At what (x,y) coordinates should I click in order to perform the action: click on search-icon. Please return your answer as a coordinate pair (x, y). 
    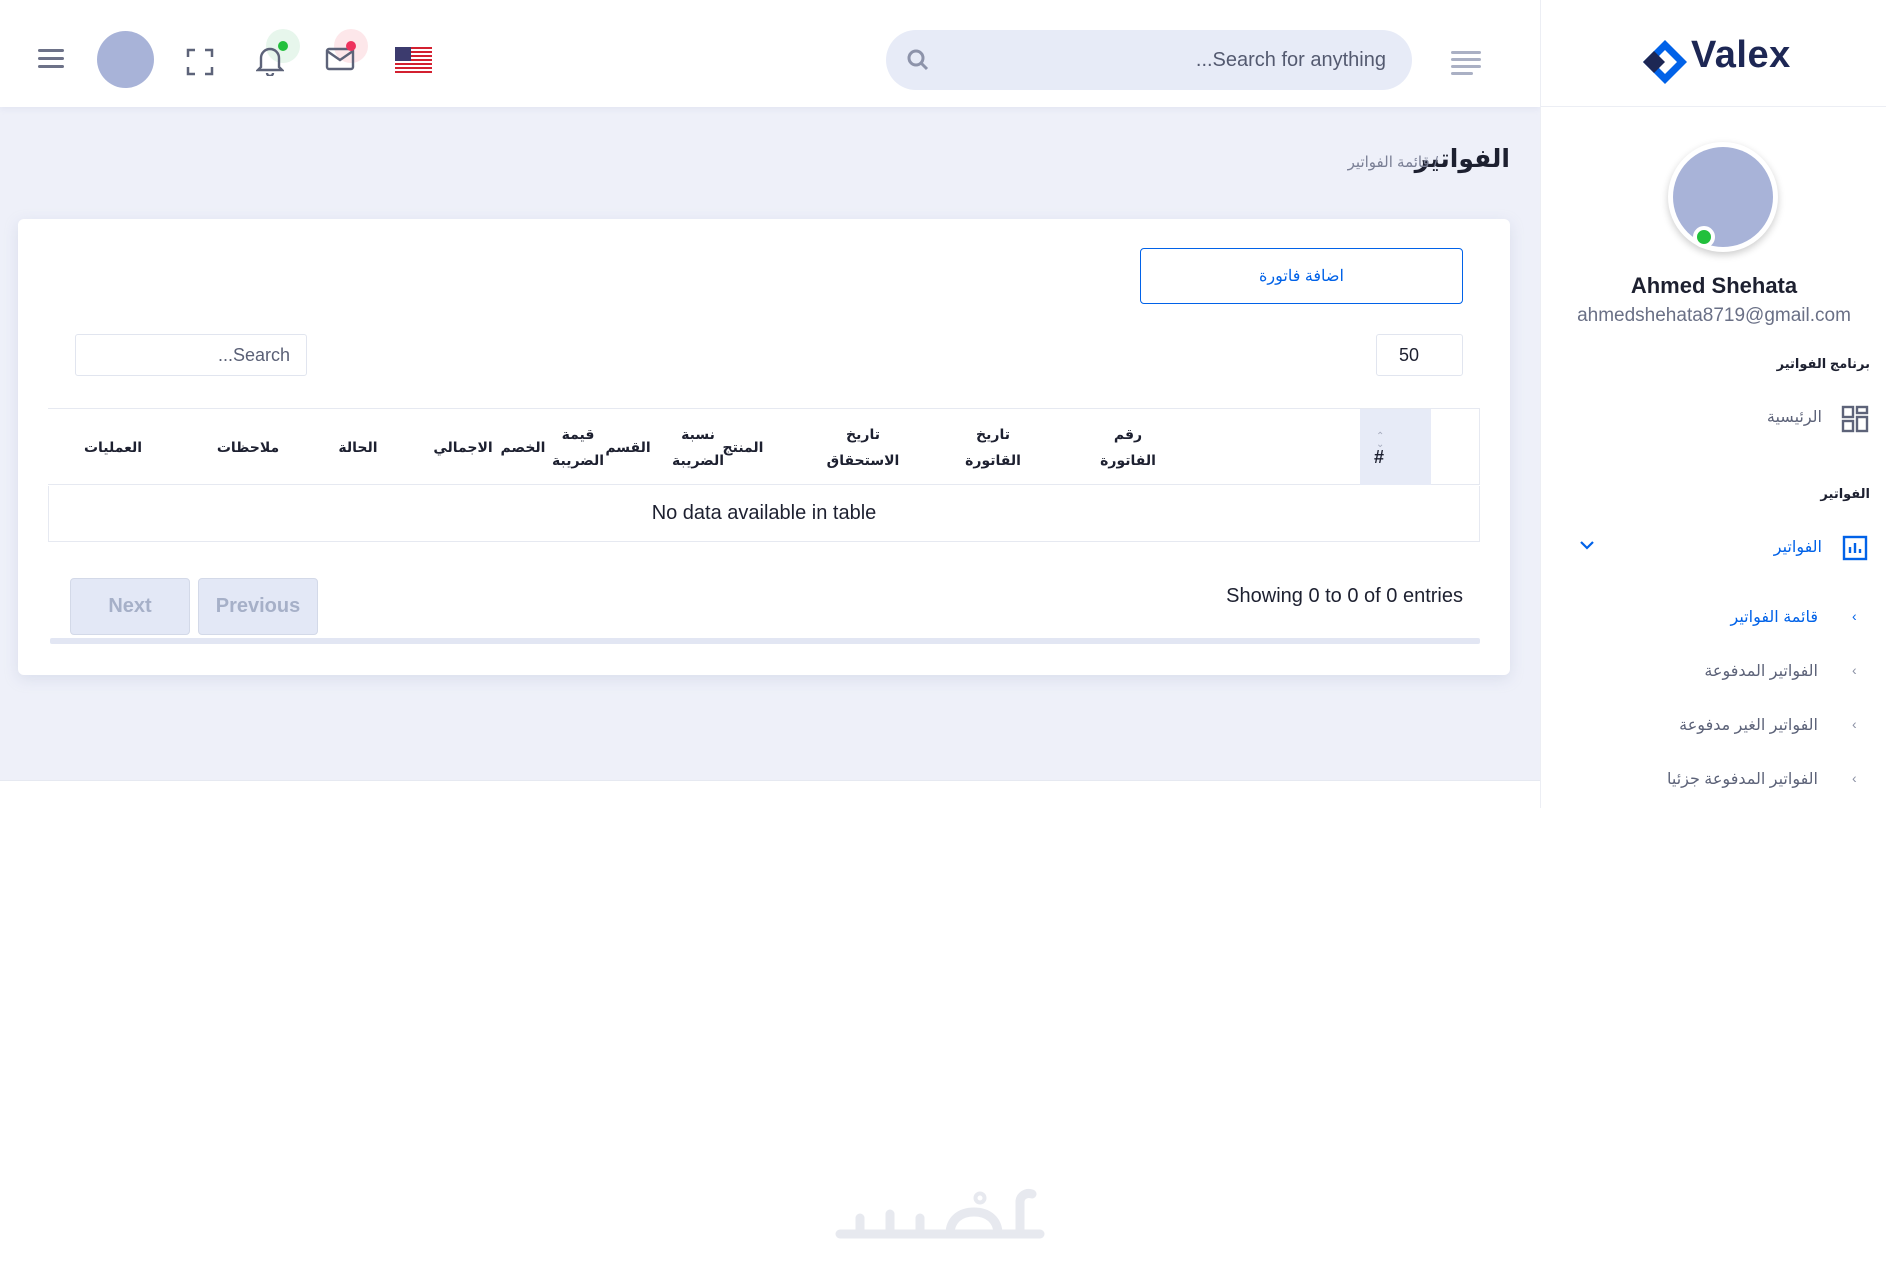
    Looking at the image, I should click on (918, 62).